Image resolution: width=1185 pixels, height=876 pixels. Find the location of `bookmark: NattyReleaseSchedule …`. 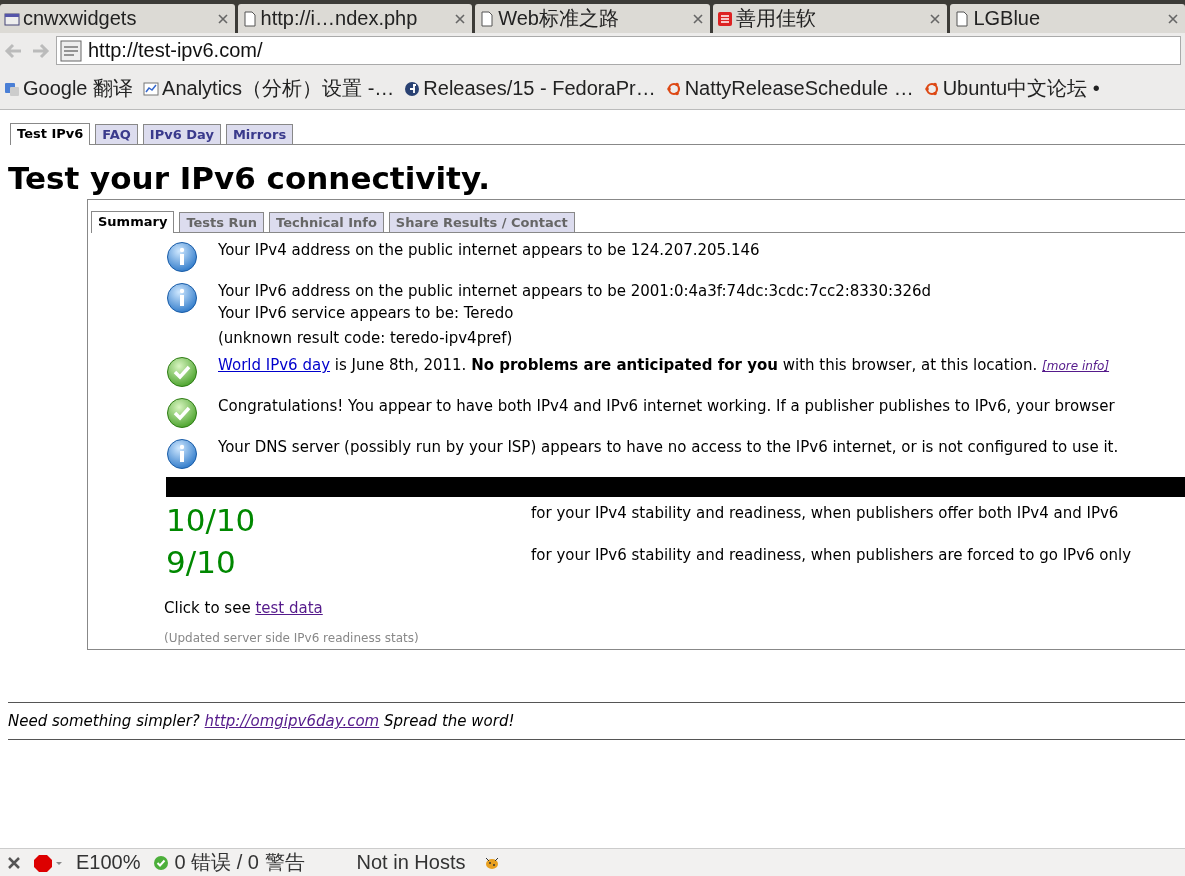

bookmark: NattyReleaseSchedule … is located at coordinates (789, 88).